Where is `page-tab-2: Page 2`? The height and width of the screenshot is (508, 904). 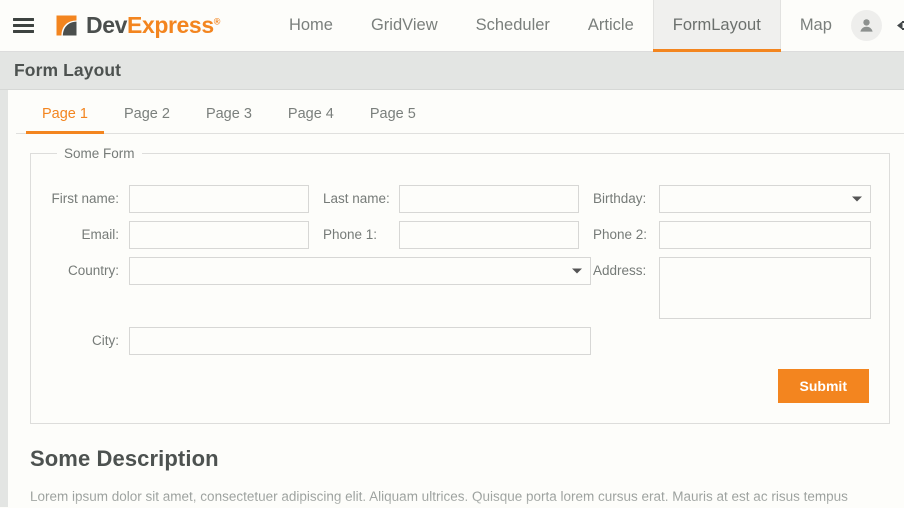 page-tab-2: Page 2 is located at coordinates (147, 119).